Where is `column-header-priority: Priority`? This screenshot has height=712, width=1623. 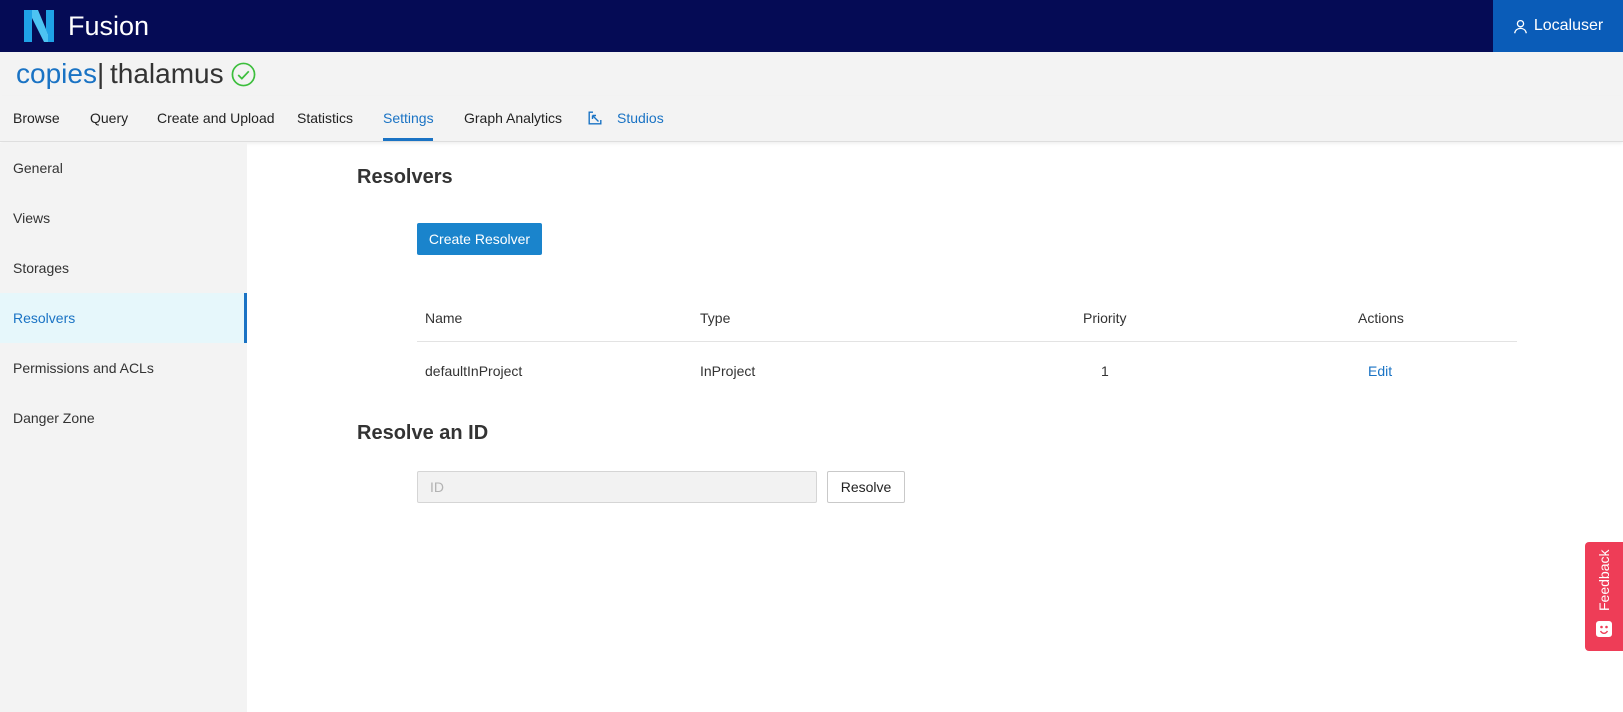 column-header-priority: Priority is located at coordinates (1105, 318).